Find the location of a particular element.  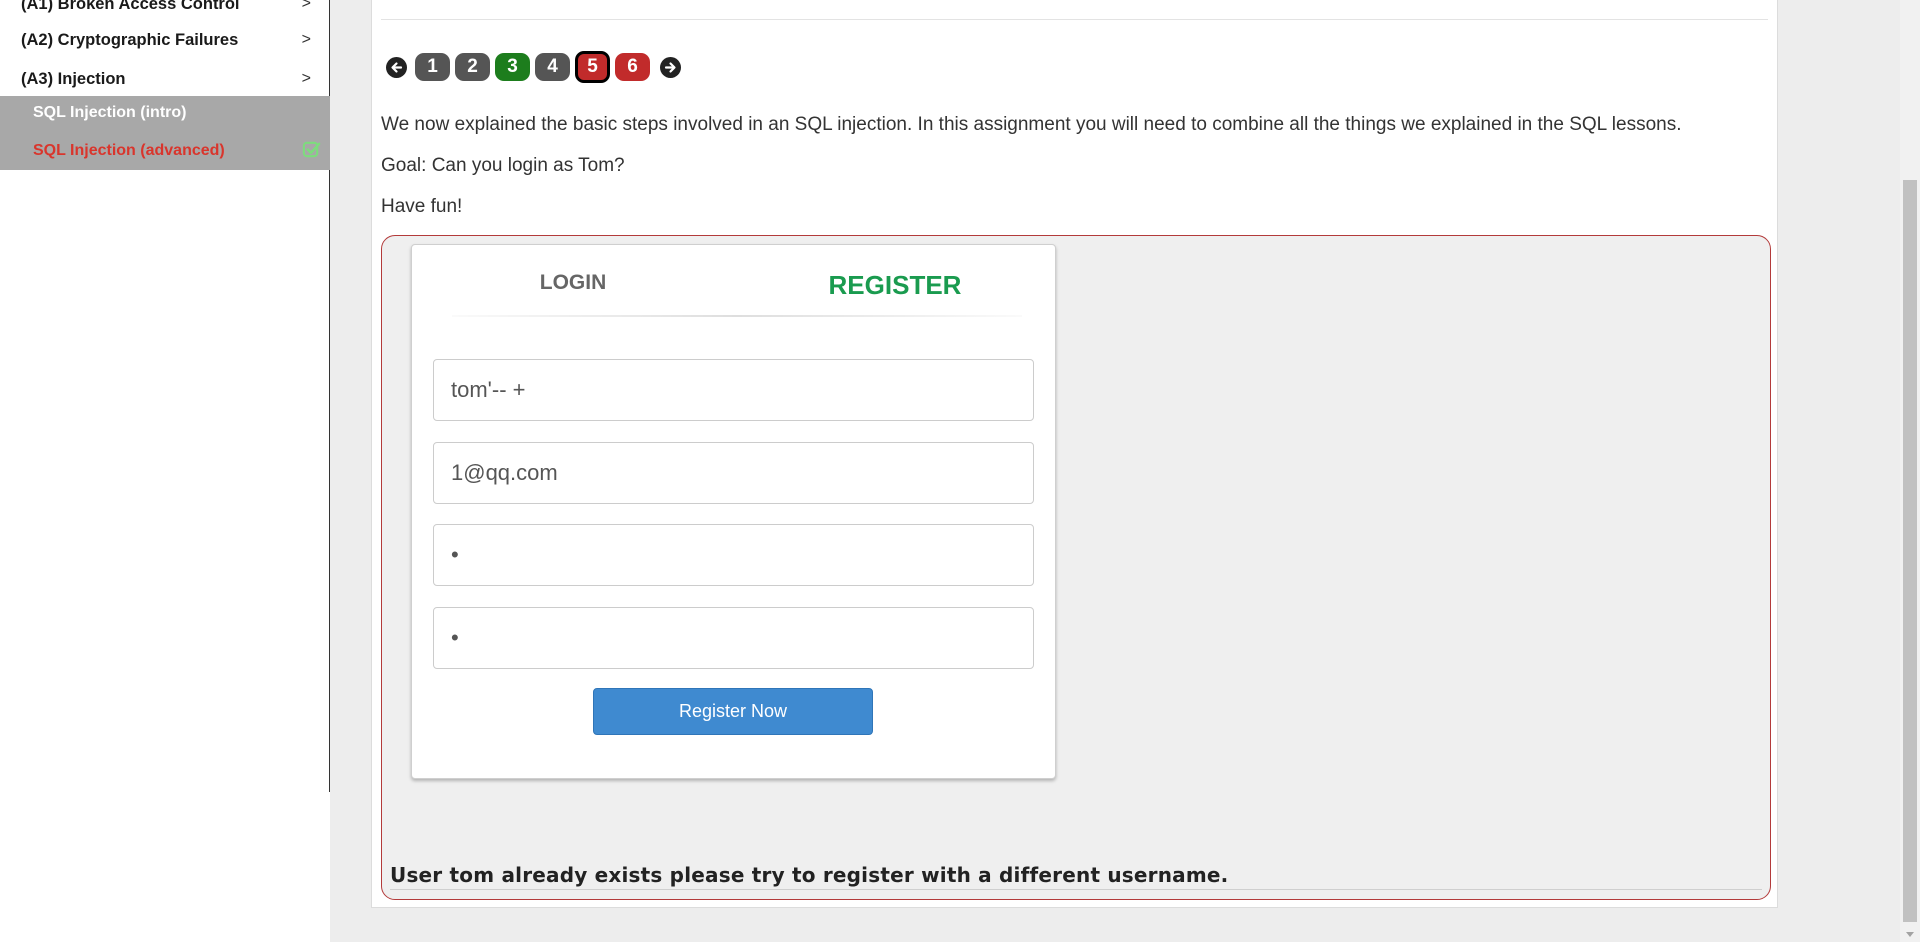

tab-register: REGISTER is located at coordinates (895, 285).